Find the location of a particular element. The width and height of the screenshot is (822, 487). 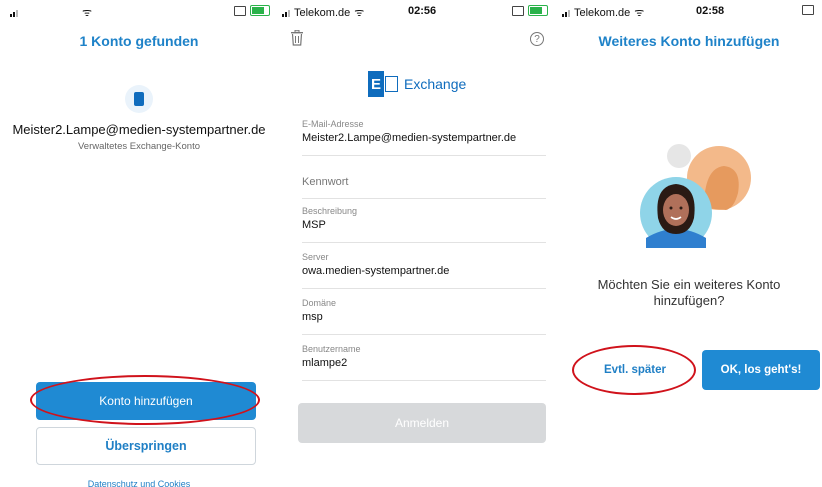

people-illustration-icon is located at coordinates (695, 196).